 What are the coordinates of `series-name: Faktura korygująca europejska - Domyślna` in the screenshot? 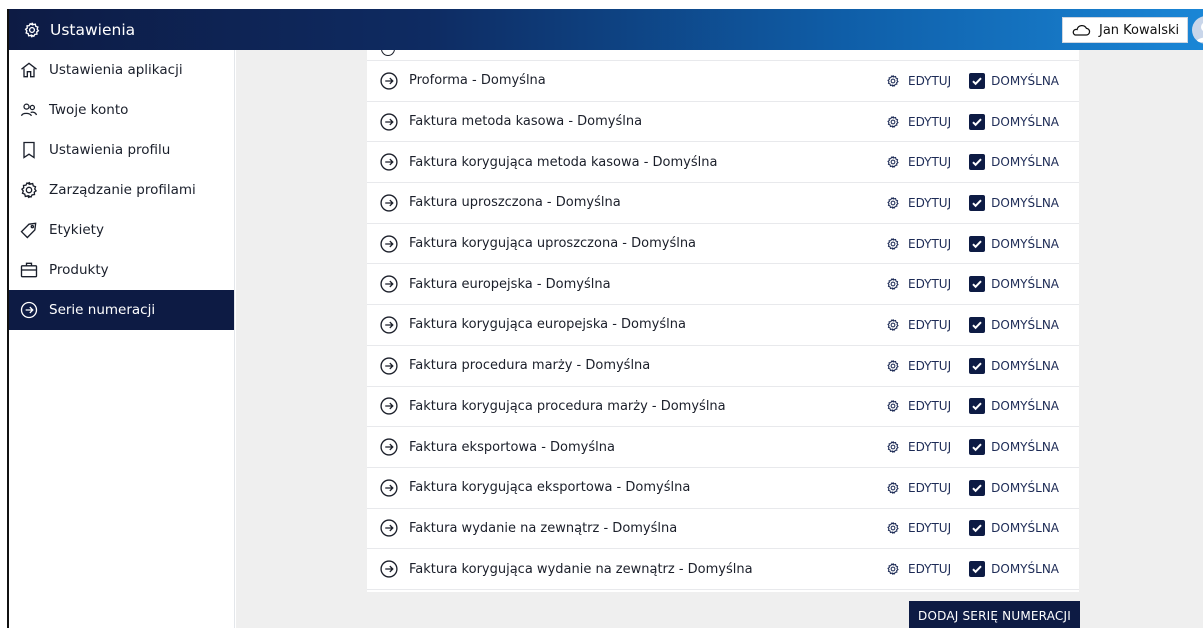 It's located at (547, 325).